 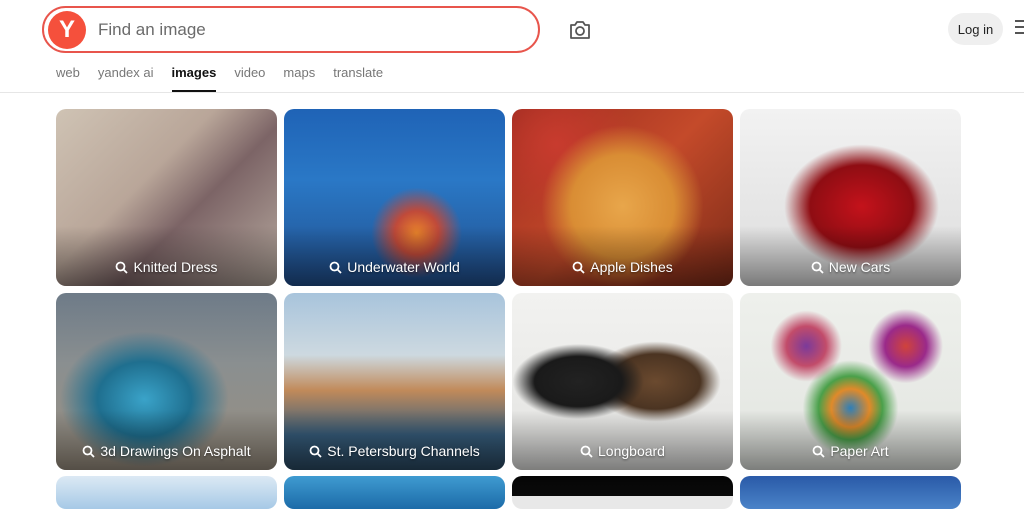 What do you see at coordinates (394, 381) in the screenshot?
I see `image-card-st-petersburg: St. Petersburg Channels` at bounding box center [394, 381].